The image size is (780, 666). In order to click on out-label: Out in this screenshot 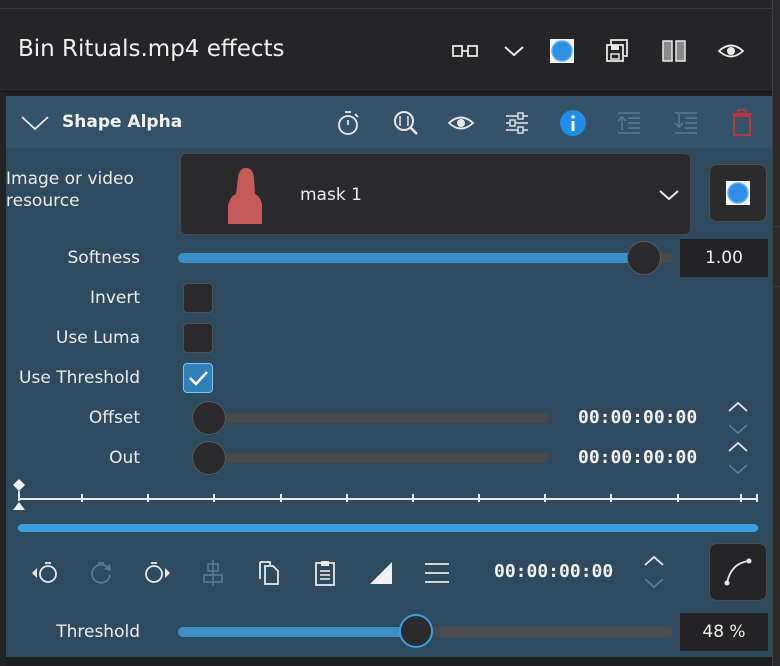, I will do `click(124, 458)`.